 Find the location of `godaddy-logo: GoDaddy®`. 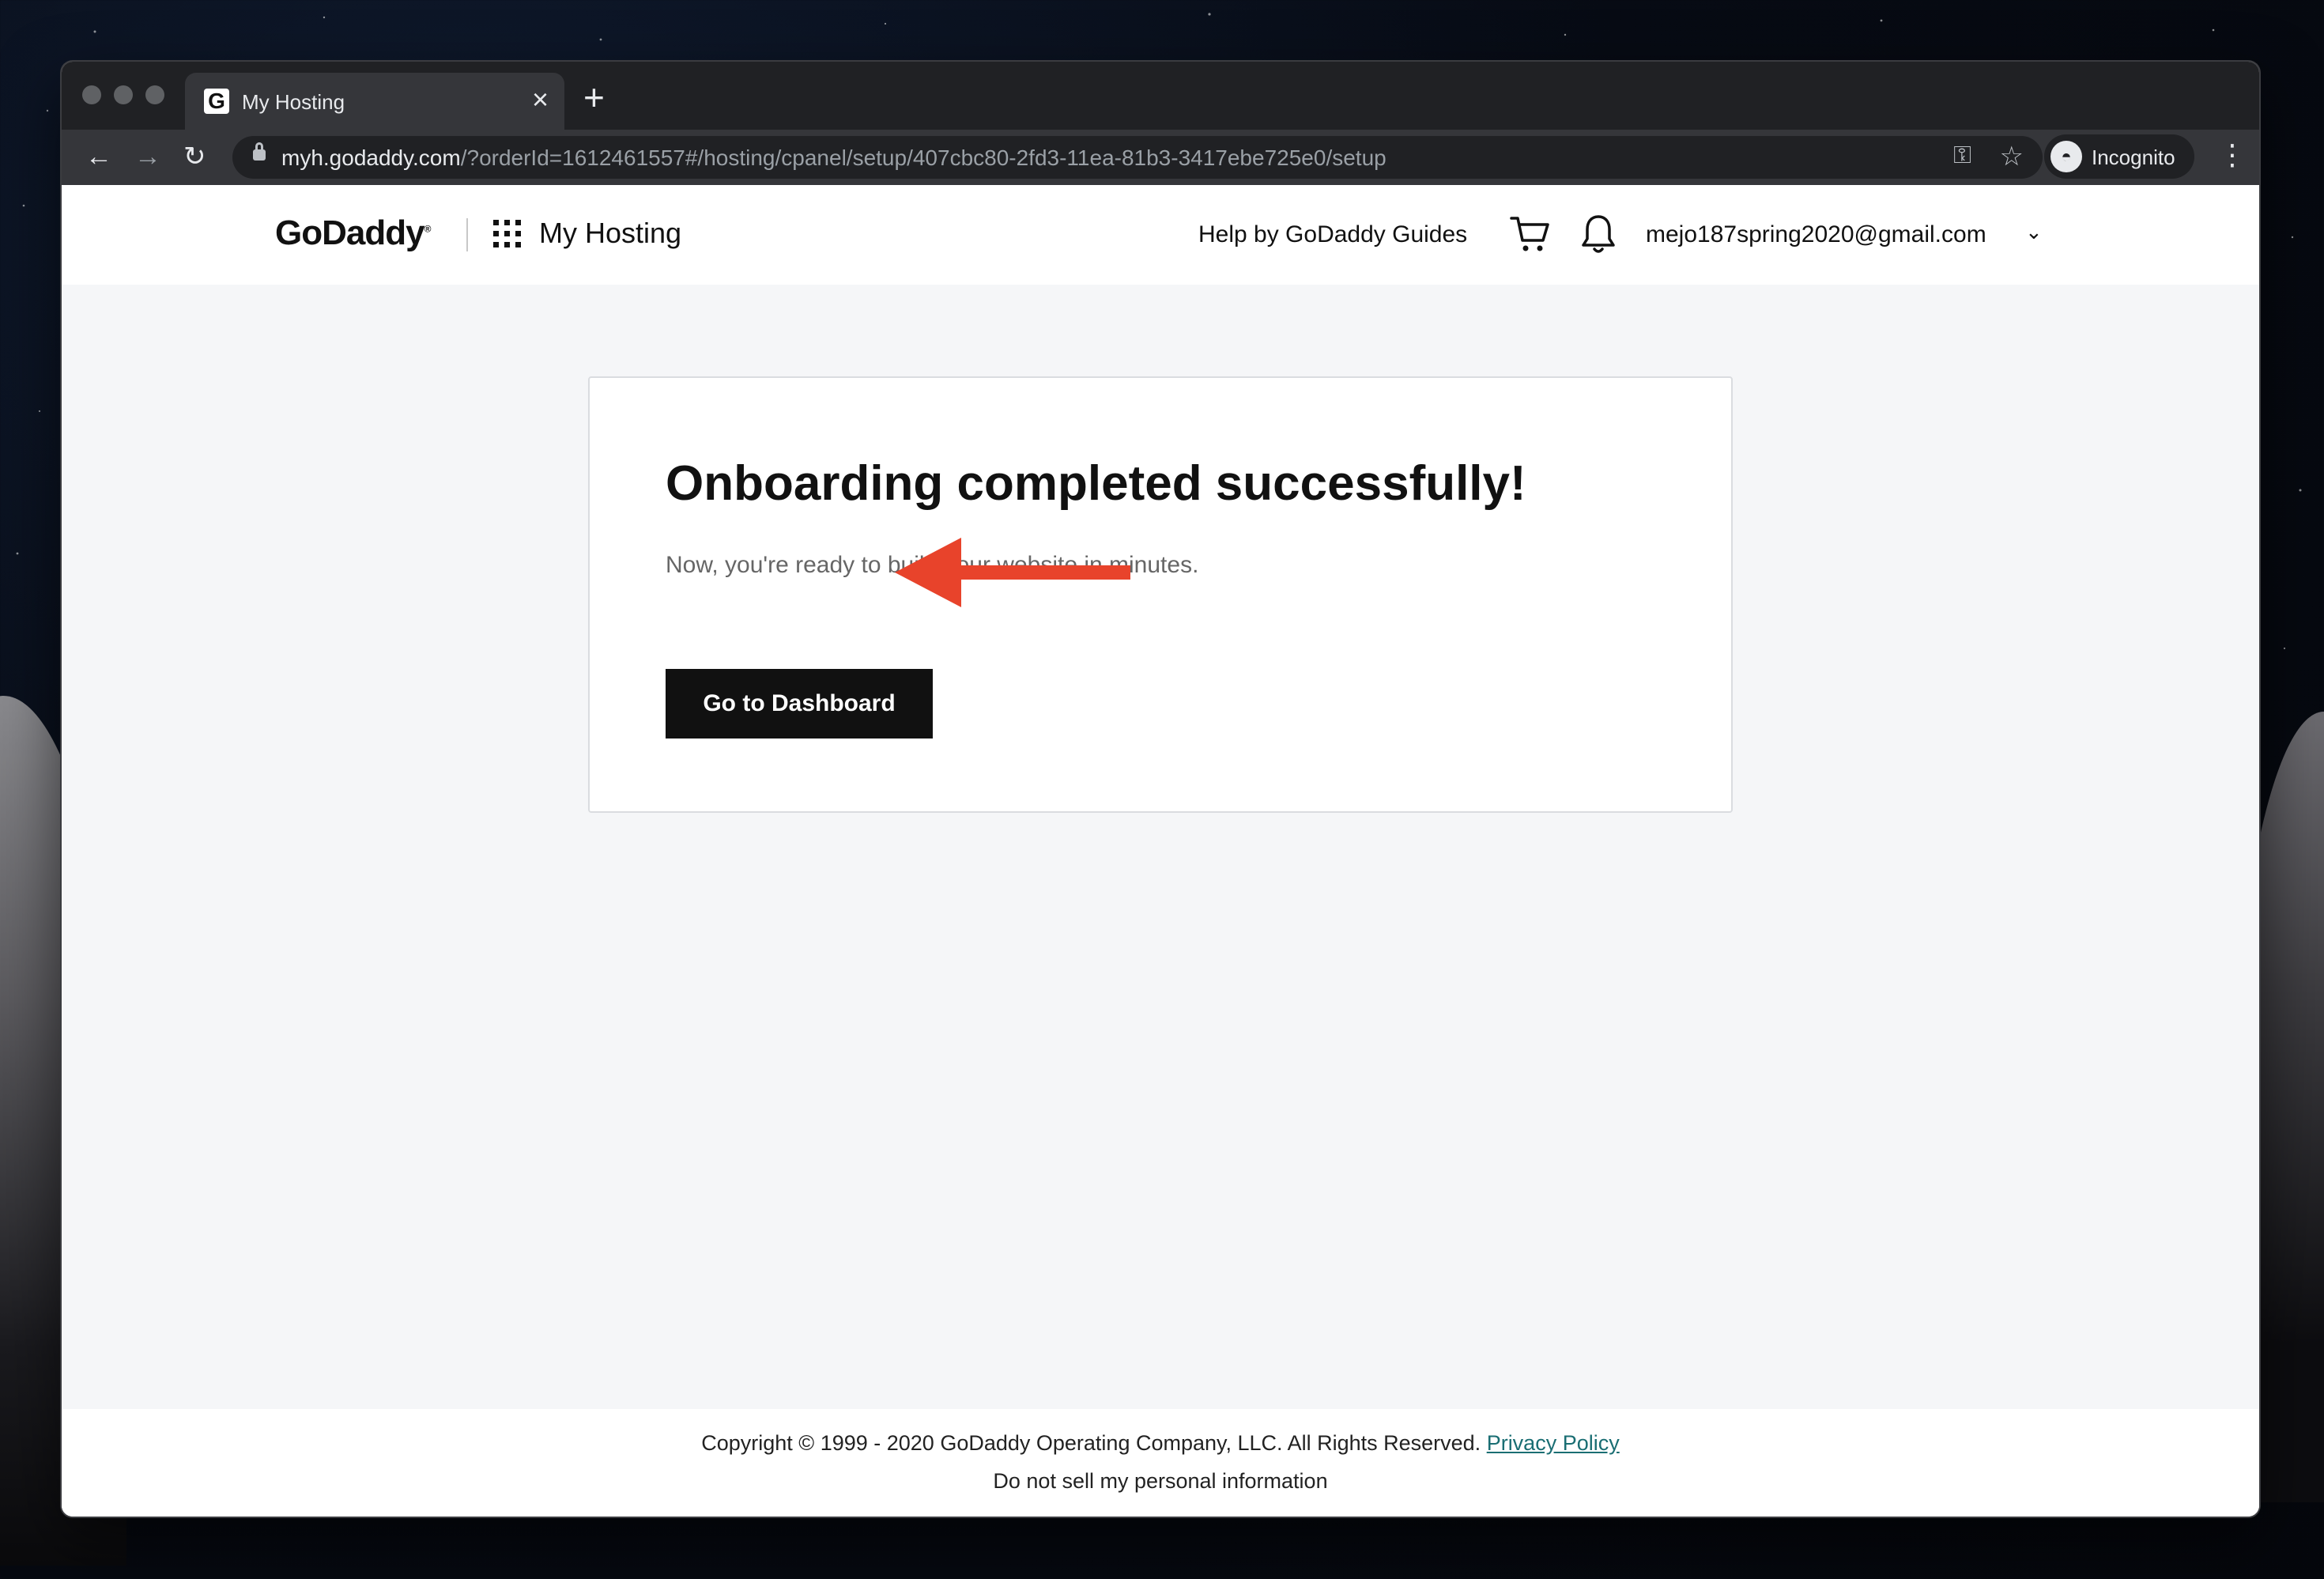

godaddy-logo: GoDaddy® is located at coordinates (353, 233).